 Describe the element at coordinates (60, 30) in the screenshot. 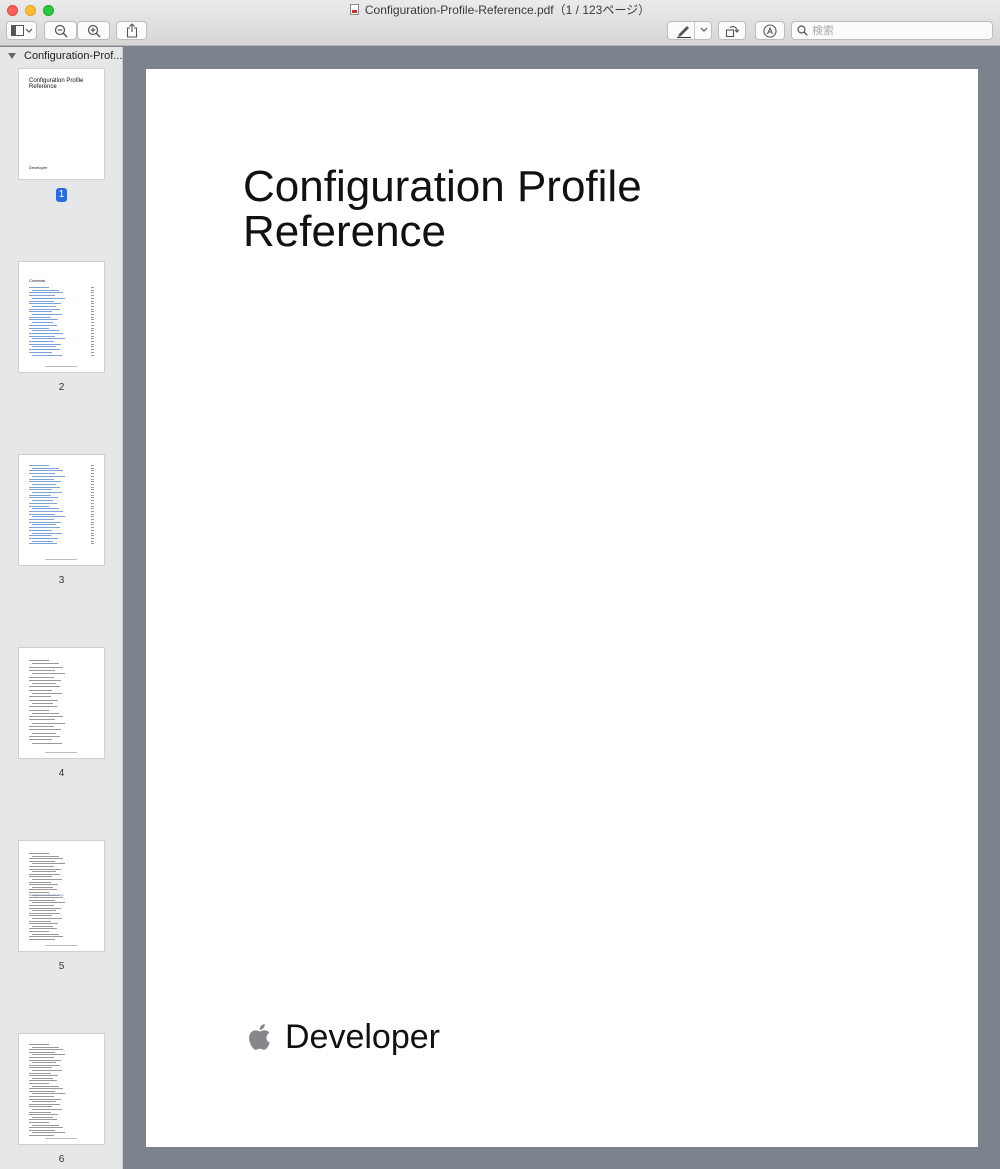

I see `zoom-out-button` at that location.